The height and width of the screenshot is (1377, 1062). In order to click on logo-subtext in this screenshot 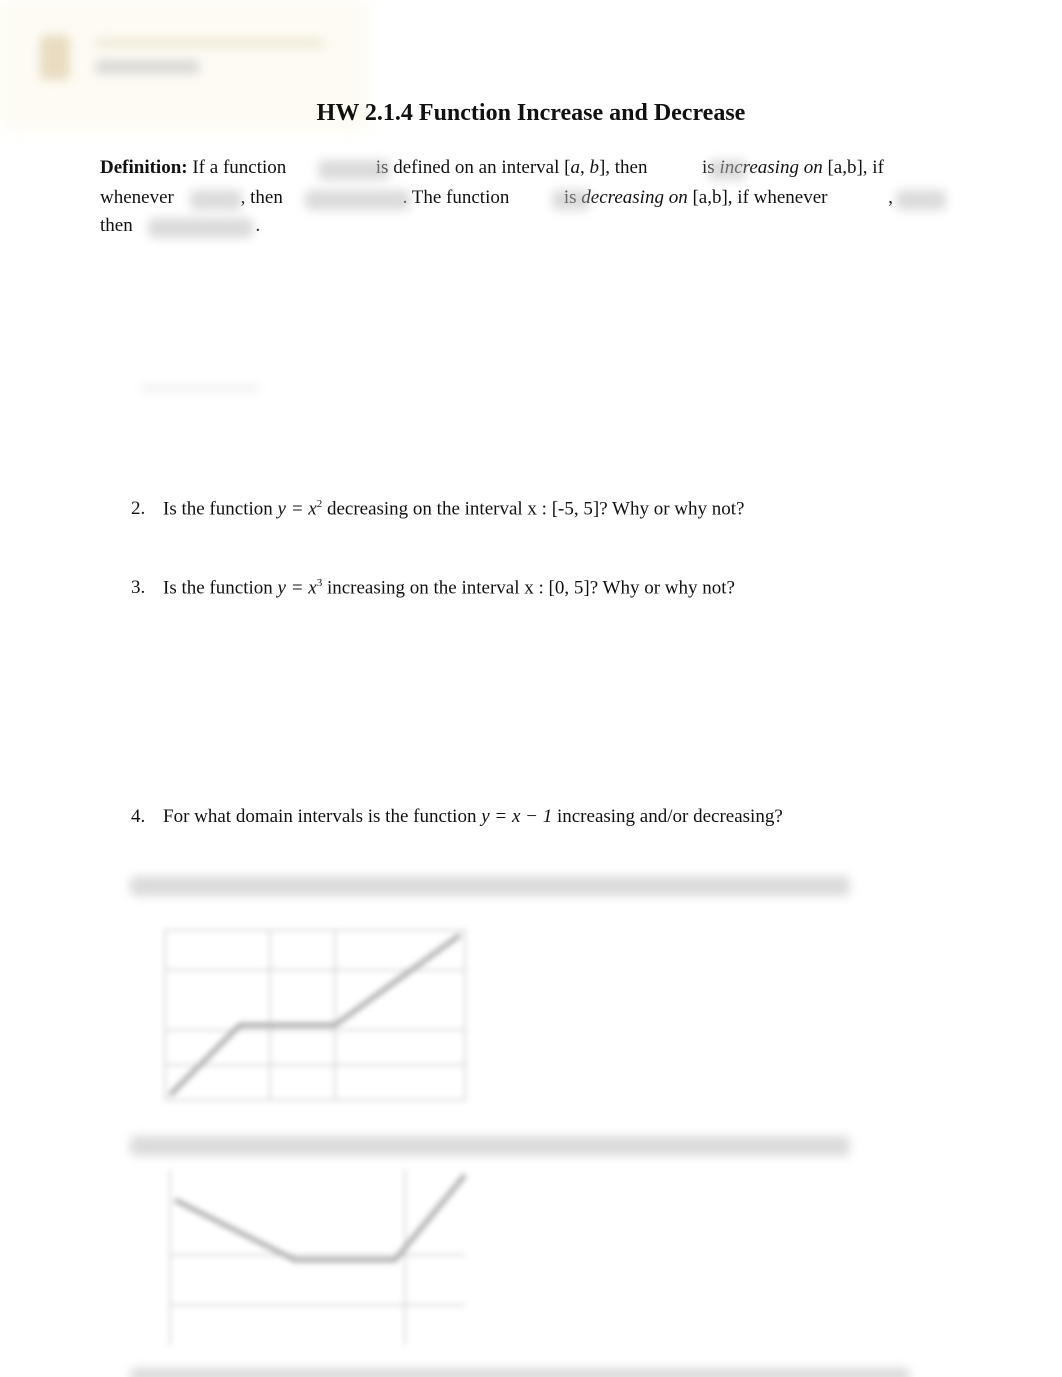, I will do `click(147, 67)`.